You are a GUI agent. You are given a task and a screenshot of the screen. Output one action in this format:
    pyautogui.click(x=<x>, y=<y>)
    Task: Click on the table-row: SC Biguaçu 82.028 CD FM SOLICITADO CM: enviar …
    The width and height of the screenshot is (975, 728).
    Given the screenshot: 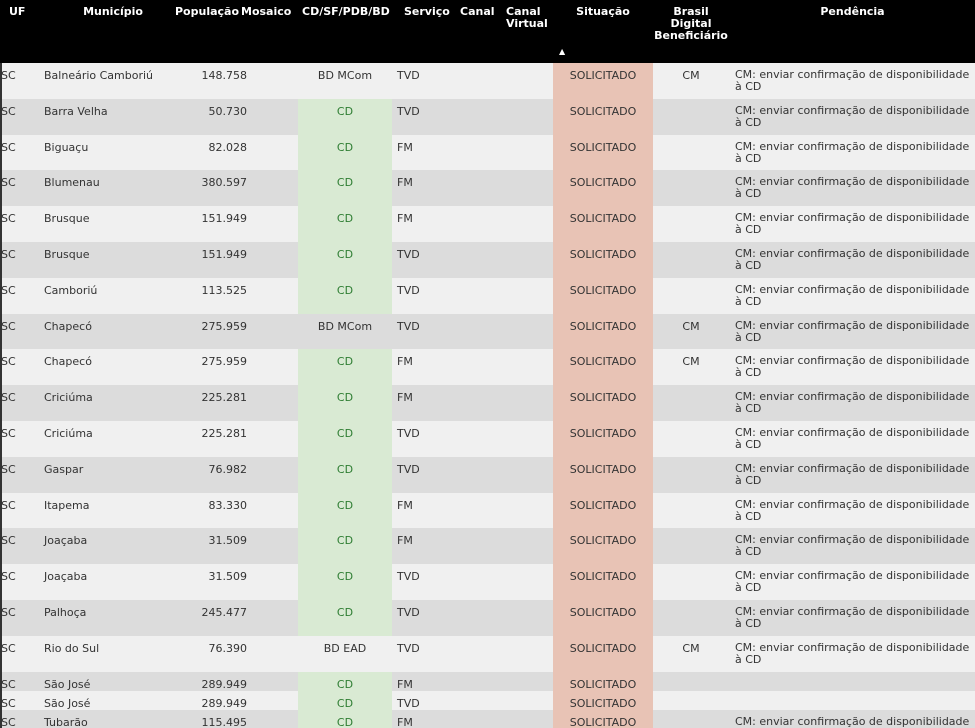 What is the action you would take?
    pyautogui.click(x=487, y=152)
    